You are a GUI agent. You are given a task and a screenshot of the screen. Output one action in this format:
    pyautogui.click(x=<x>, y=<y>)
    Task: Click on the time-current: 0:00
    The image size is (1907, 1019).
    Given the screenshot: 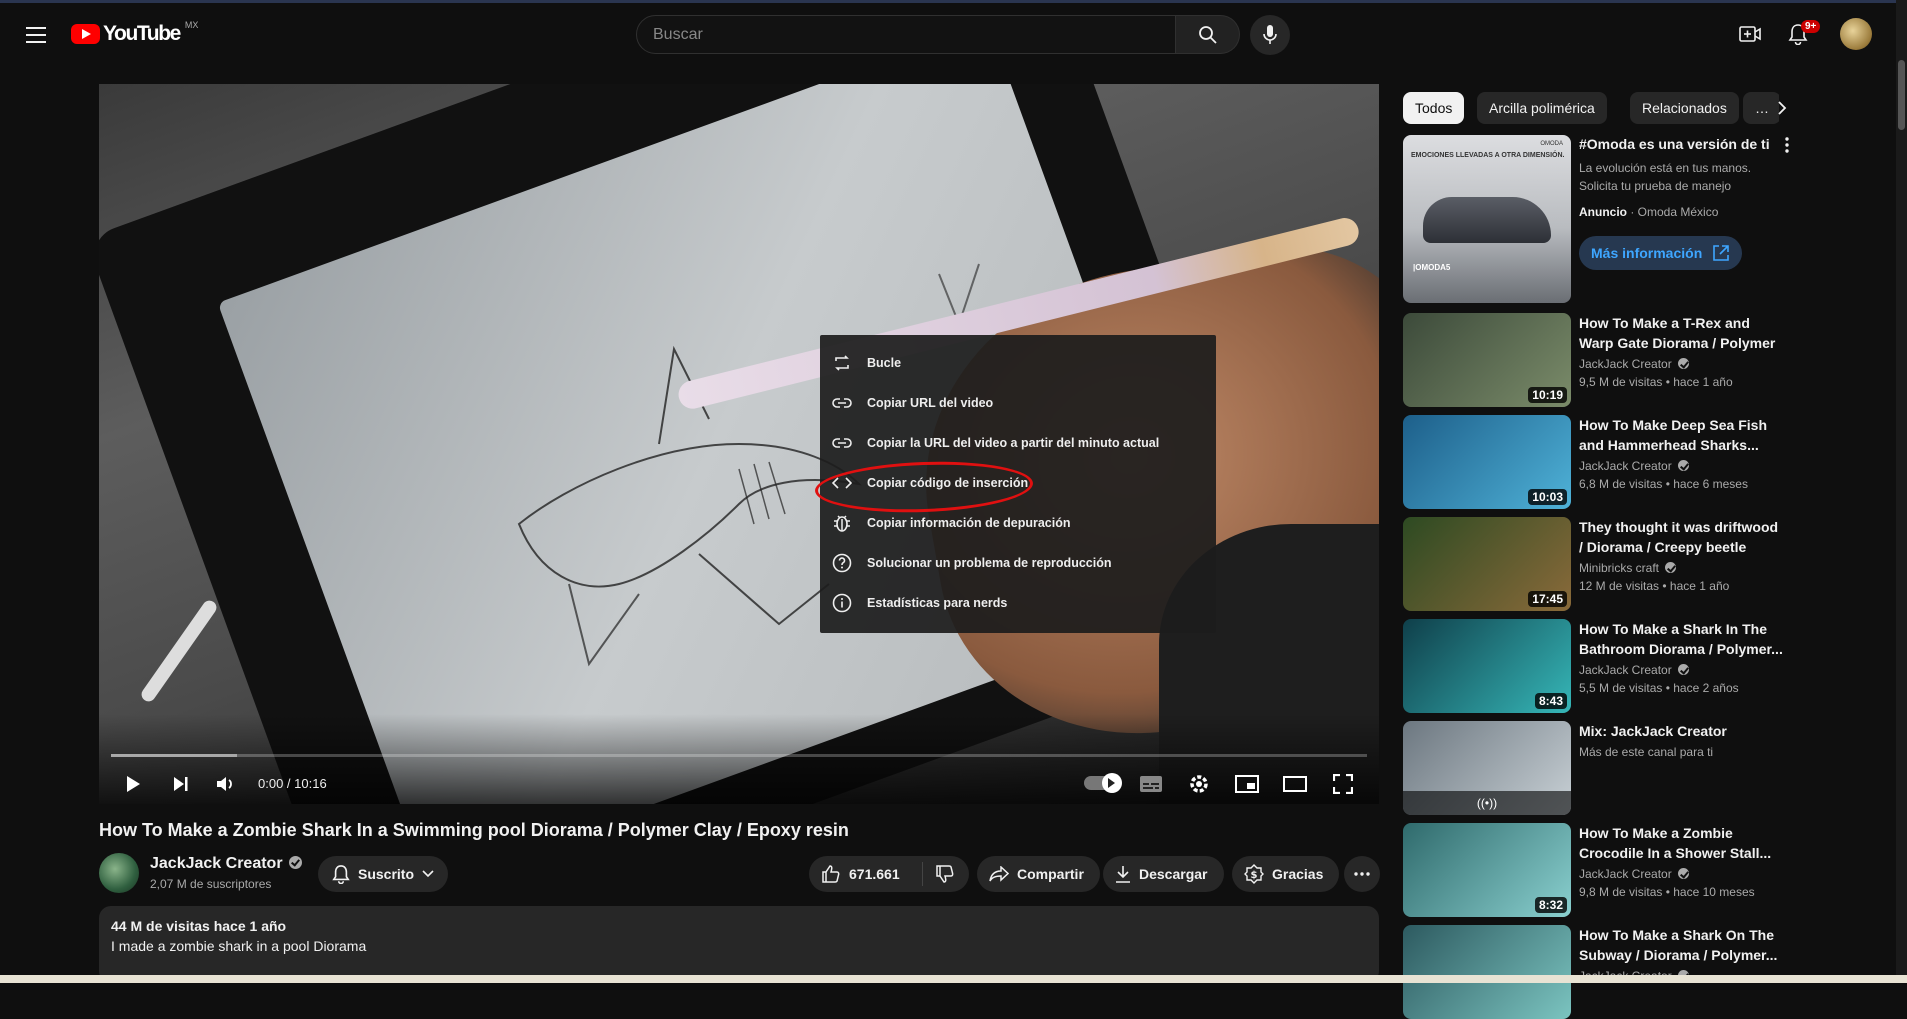 What is the action you would take?
    pyautogui.click(x=271, y=783)
    